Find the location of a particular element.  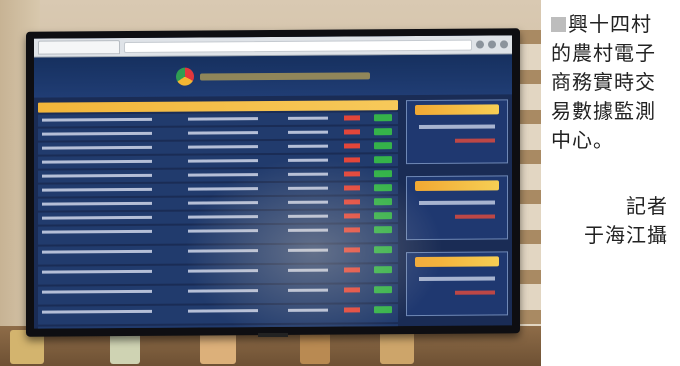

summary-panel is located at coordinates (457, 209).